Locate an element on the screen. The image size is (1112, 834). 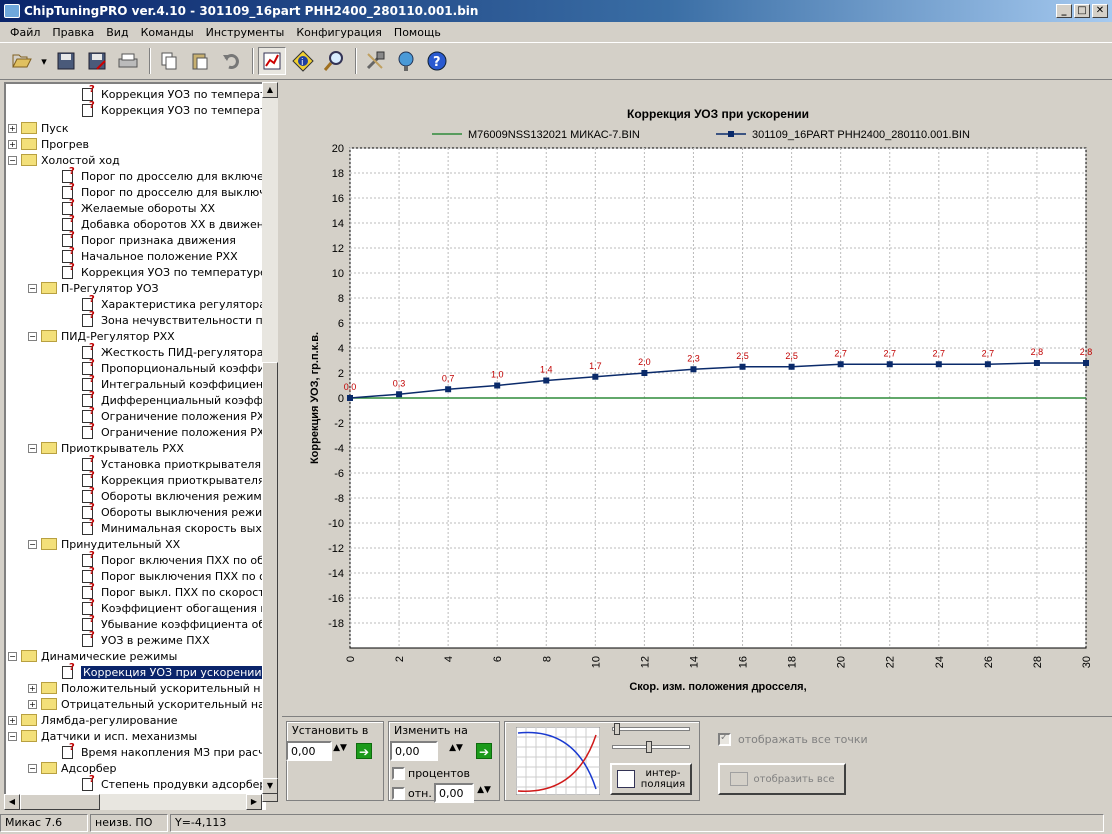
paste-icon is located at coordinates (200, 61).